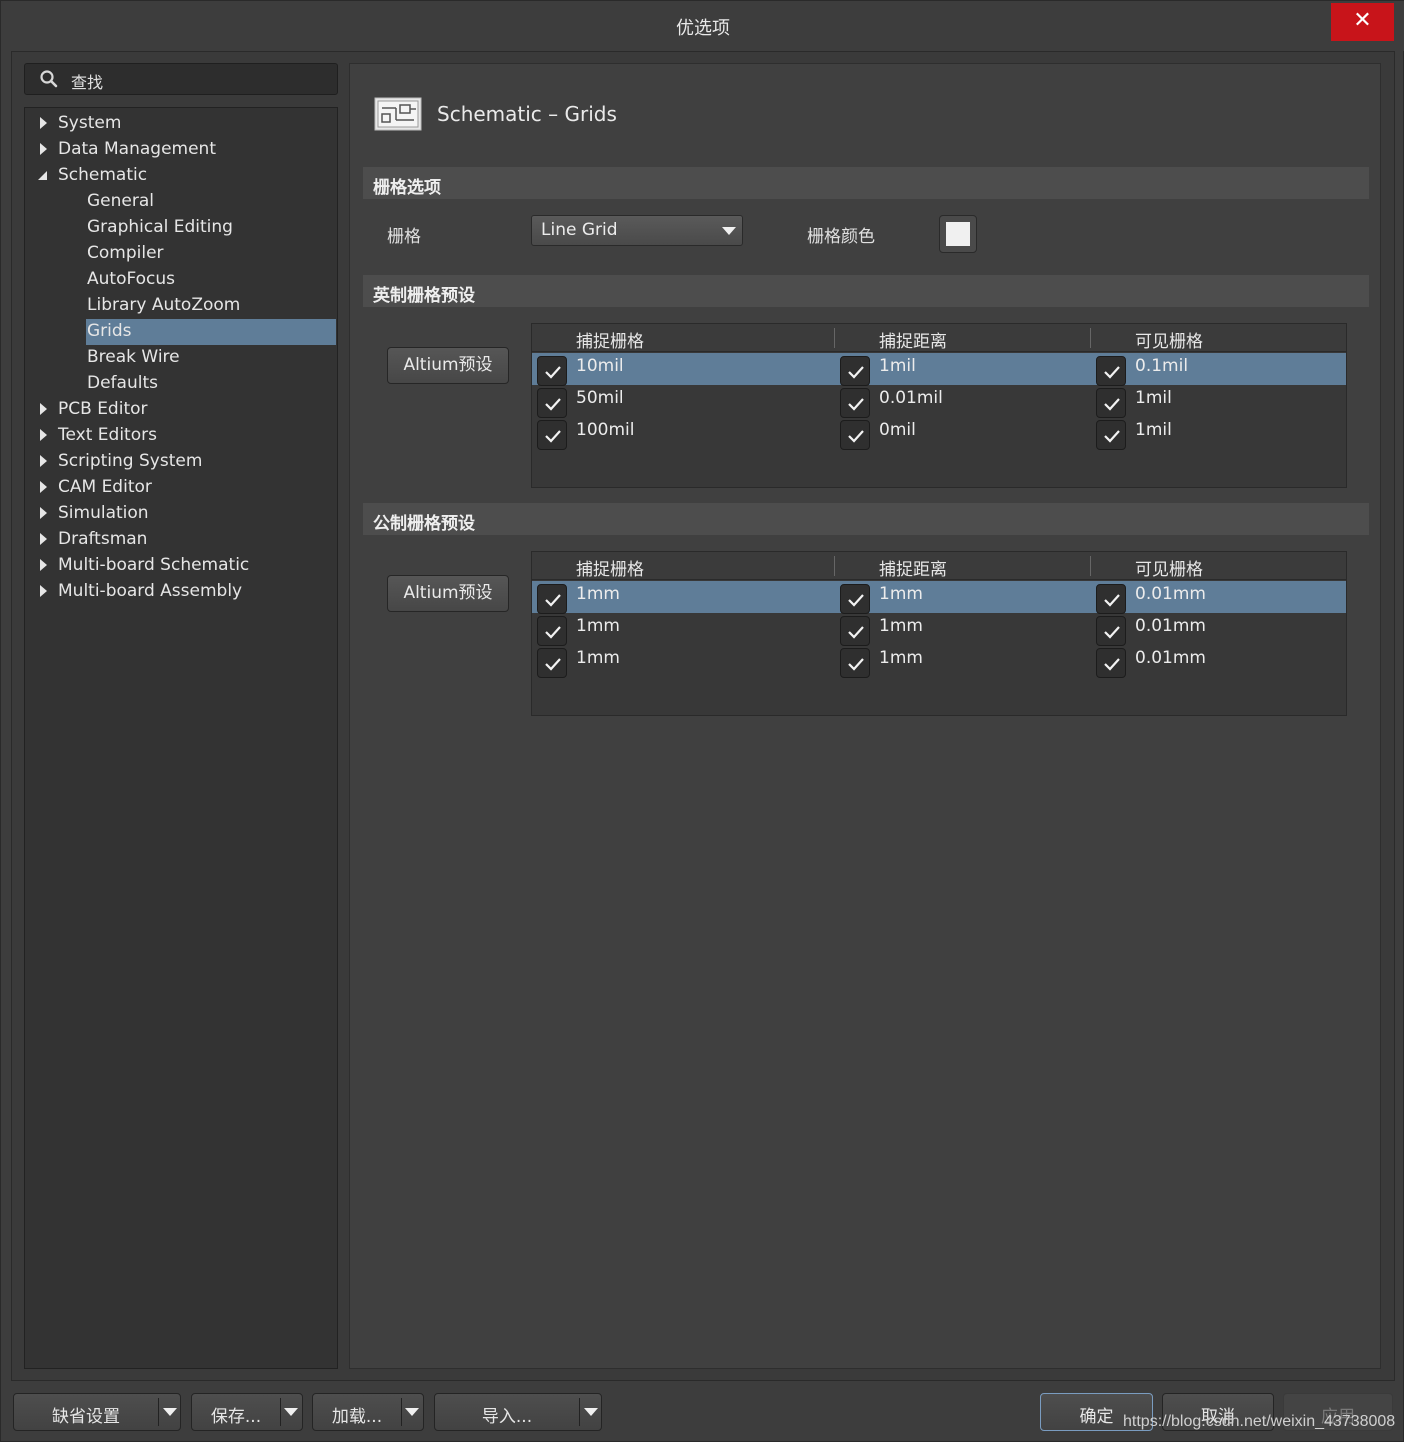 Image resolution: width=1404 pixels, height=1442 pixels. Describe the element at coordinates (448, 593) in the screenshot. I see `metric-altium-preset-button: Altium预设` at that location.